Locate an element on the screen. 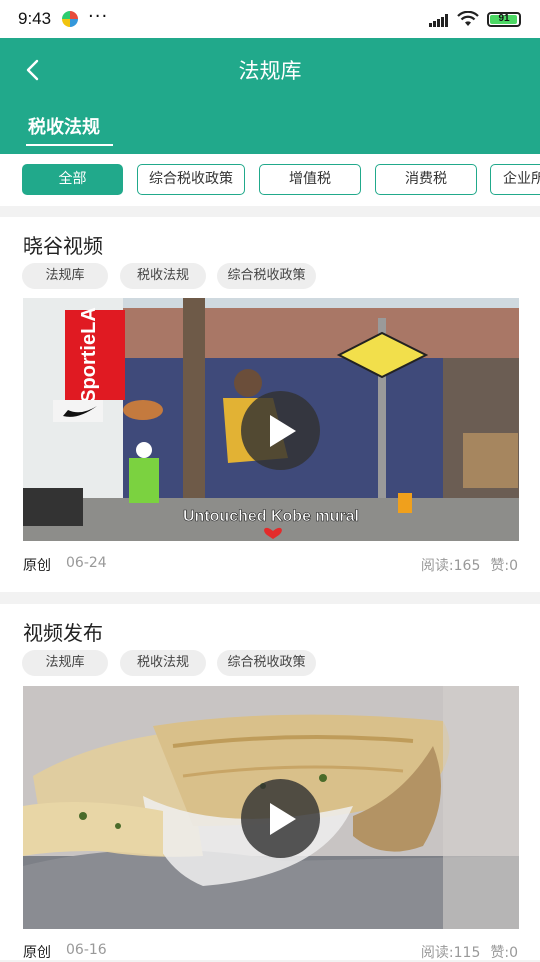 The image size is (540, 962). video-caption: Untouched Kobe mural is located at coordinates (271, 516).